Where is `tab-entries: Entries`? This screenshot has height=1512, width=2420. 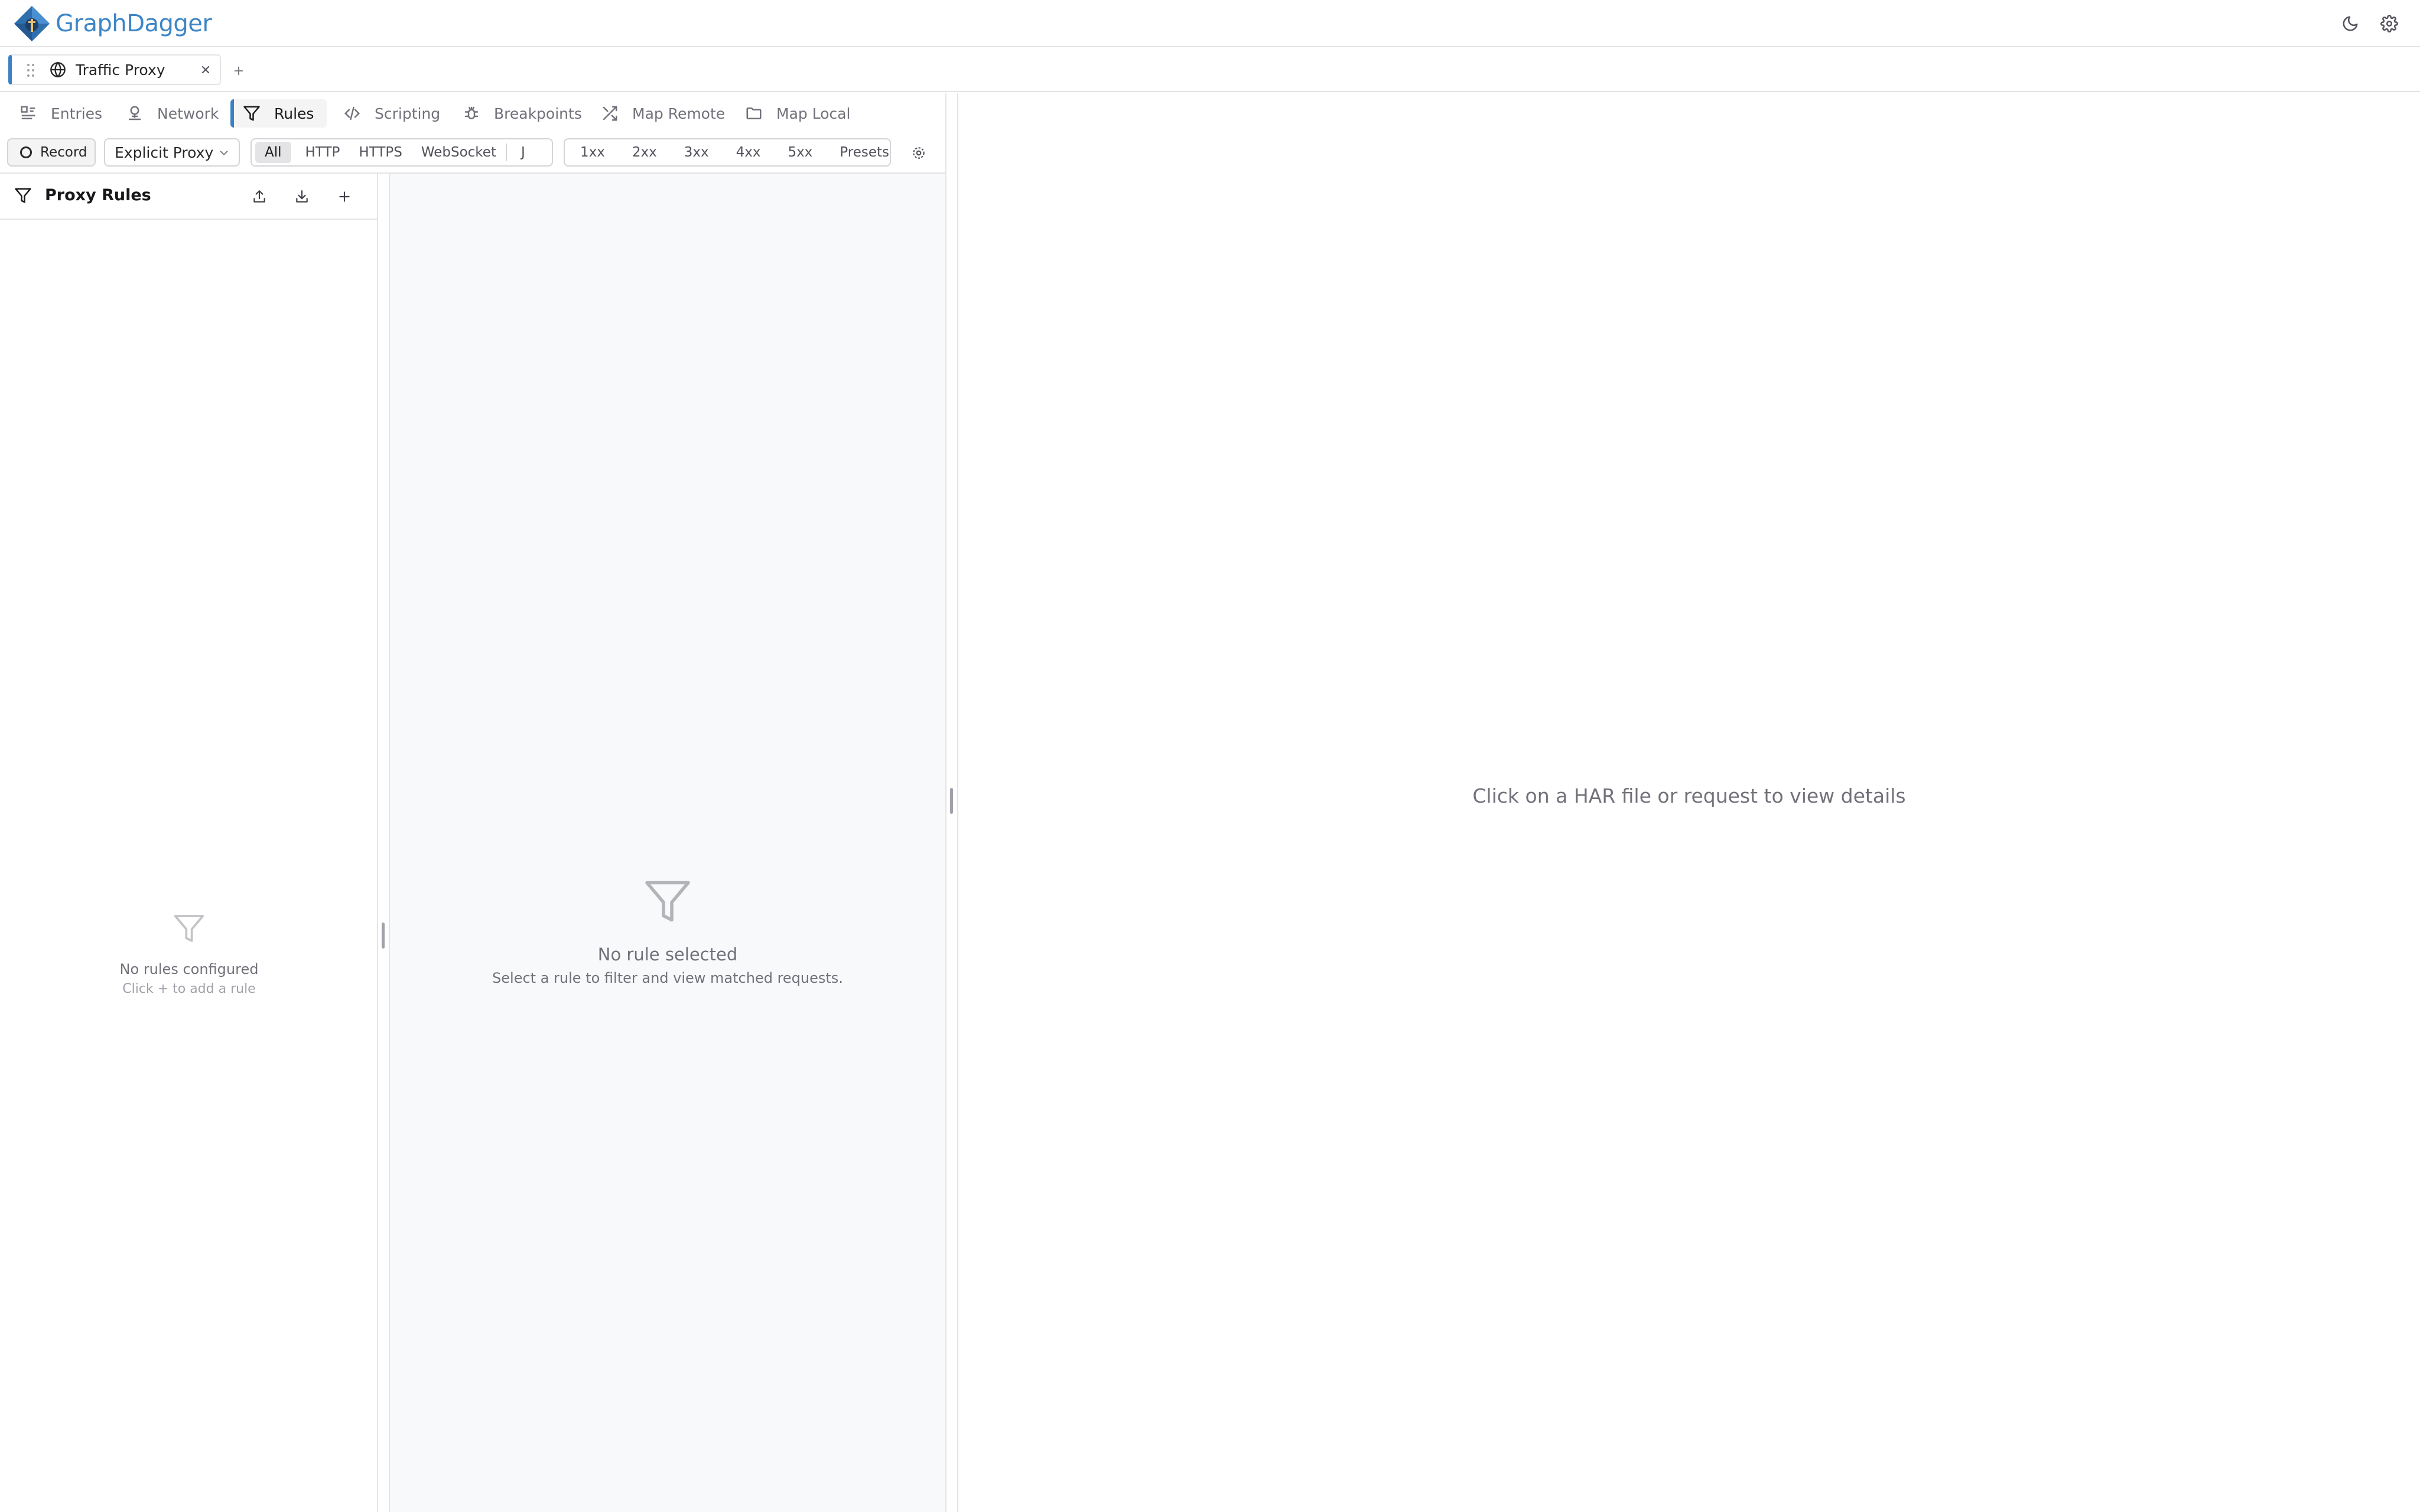 tab-entries: Entries is located at coordinates (60, 113).